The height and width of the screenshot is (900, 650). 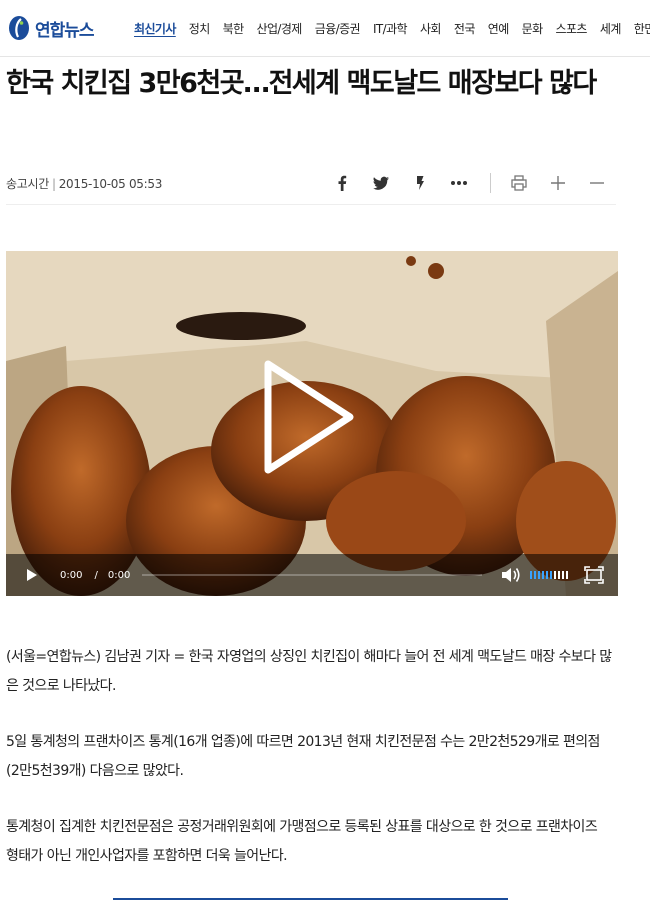 What do you see at coordinates (301, 83) in the screenshot?
I see `article-title: 한국 치킨집 3만6천곳…전세계 맥도날드 매장보다 많다` at bounding box center [301, 83].